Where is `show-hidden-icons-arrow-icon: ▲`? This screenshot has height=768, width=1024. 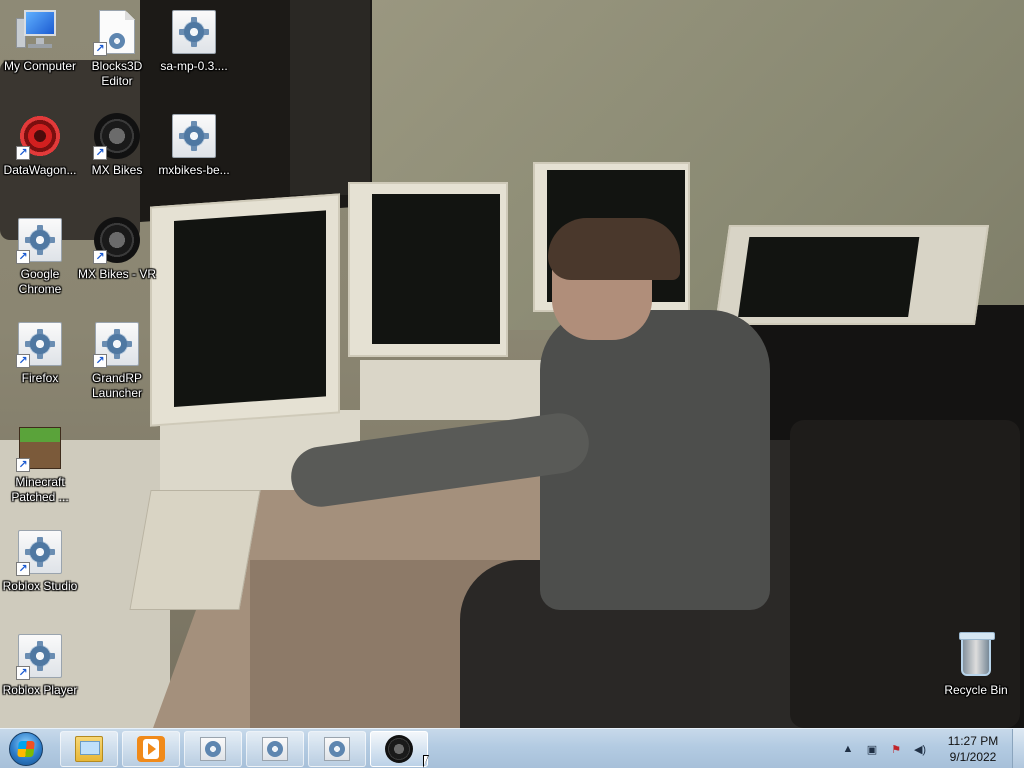 show-hidden-icons-arrow-icon: ▲ is located at coordinates (848, 749).